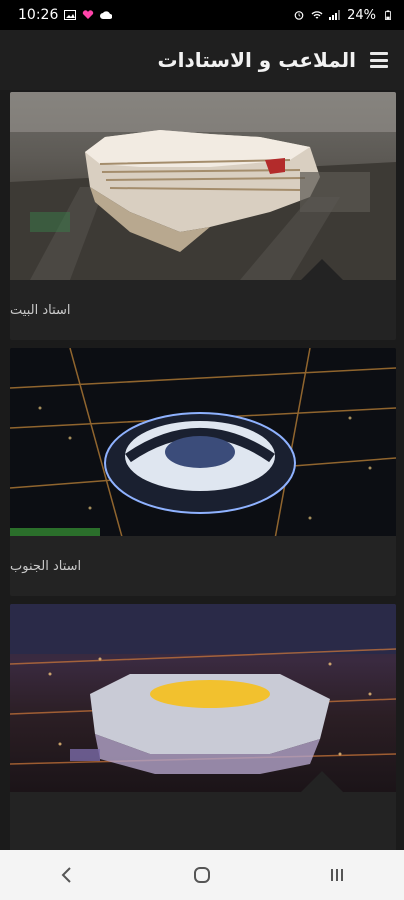  I want to click on cloud-icon, so click(106, 15).